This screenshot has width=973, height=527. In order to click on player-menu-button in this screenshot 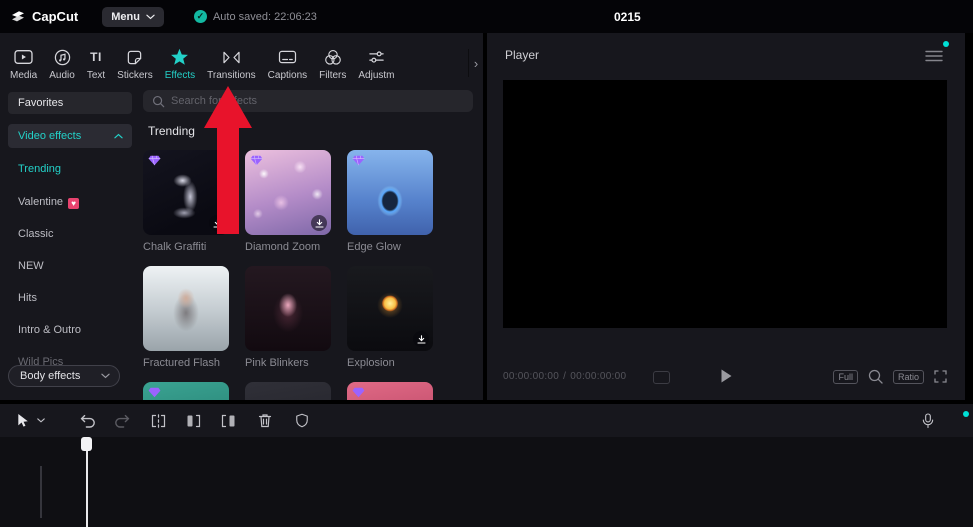, I will do `click(934, 56)`.